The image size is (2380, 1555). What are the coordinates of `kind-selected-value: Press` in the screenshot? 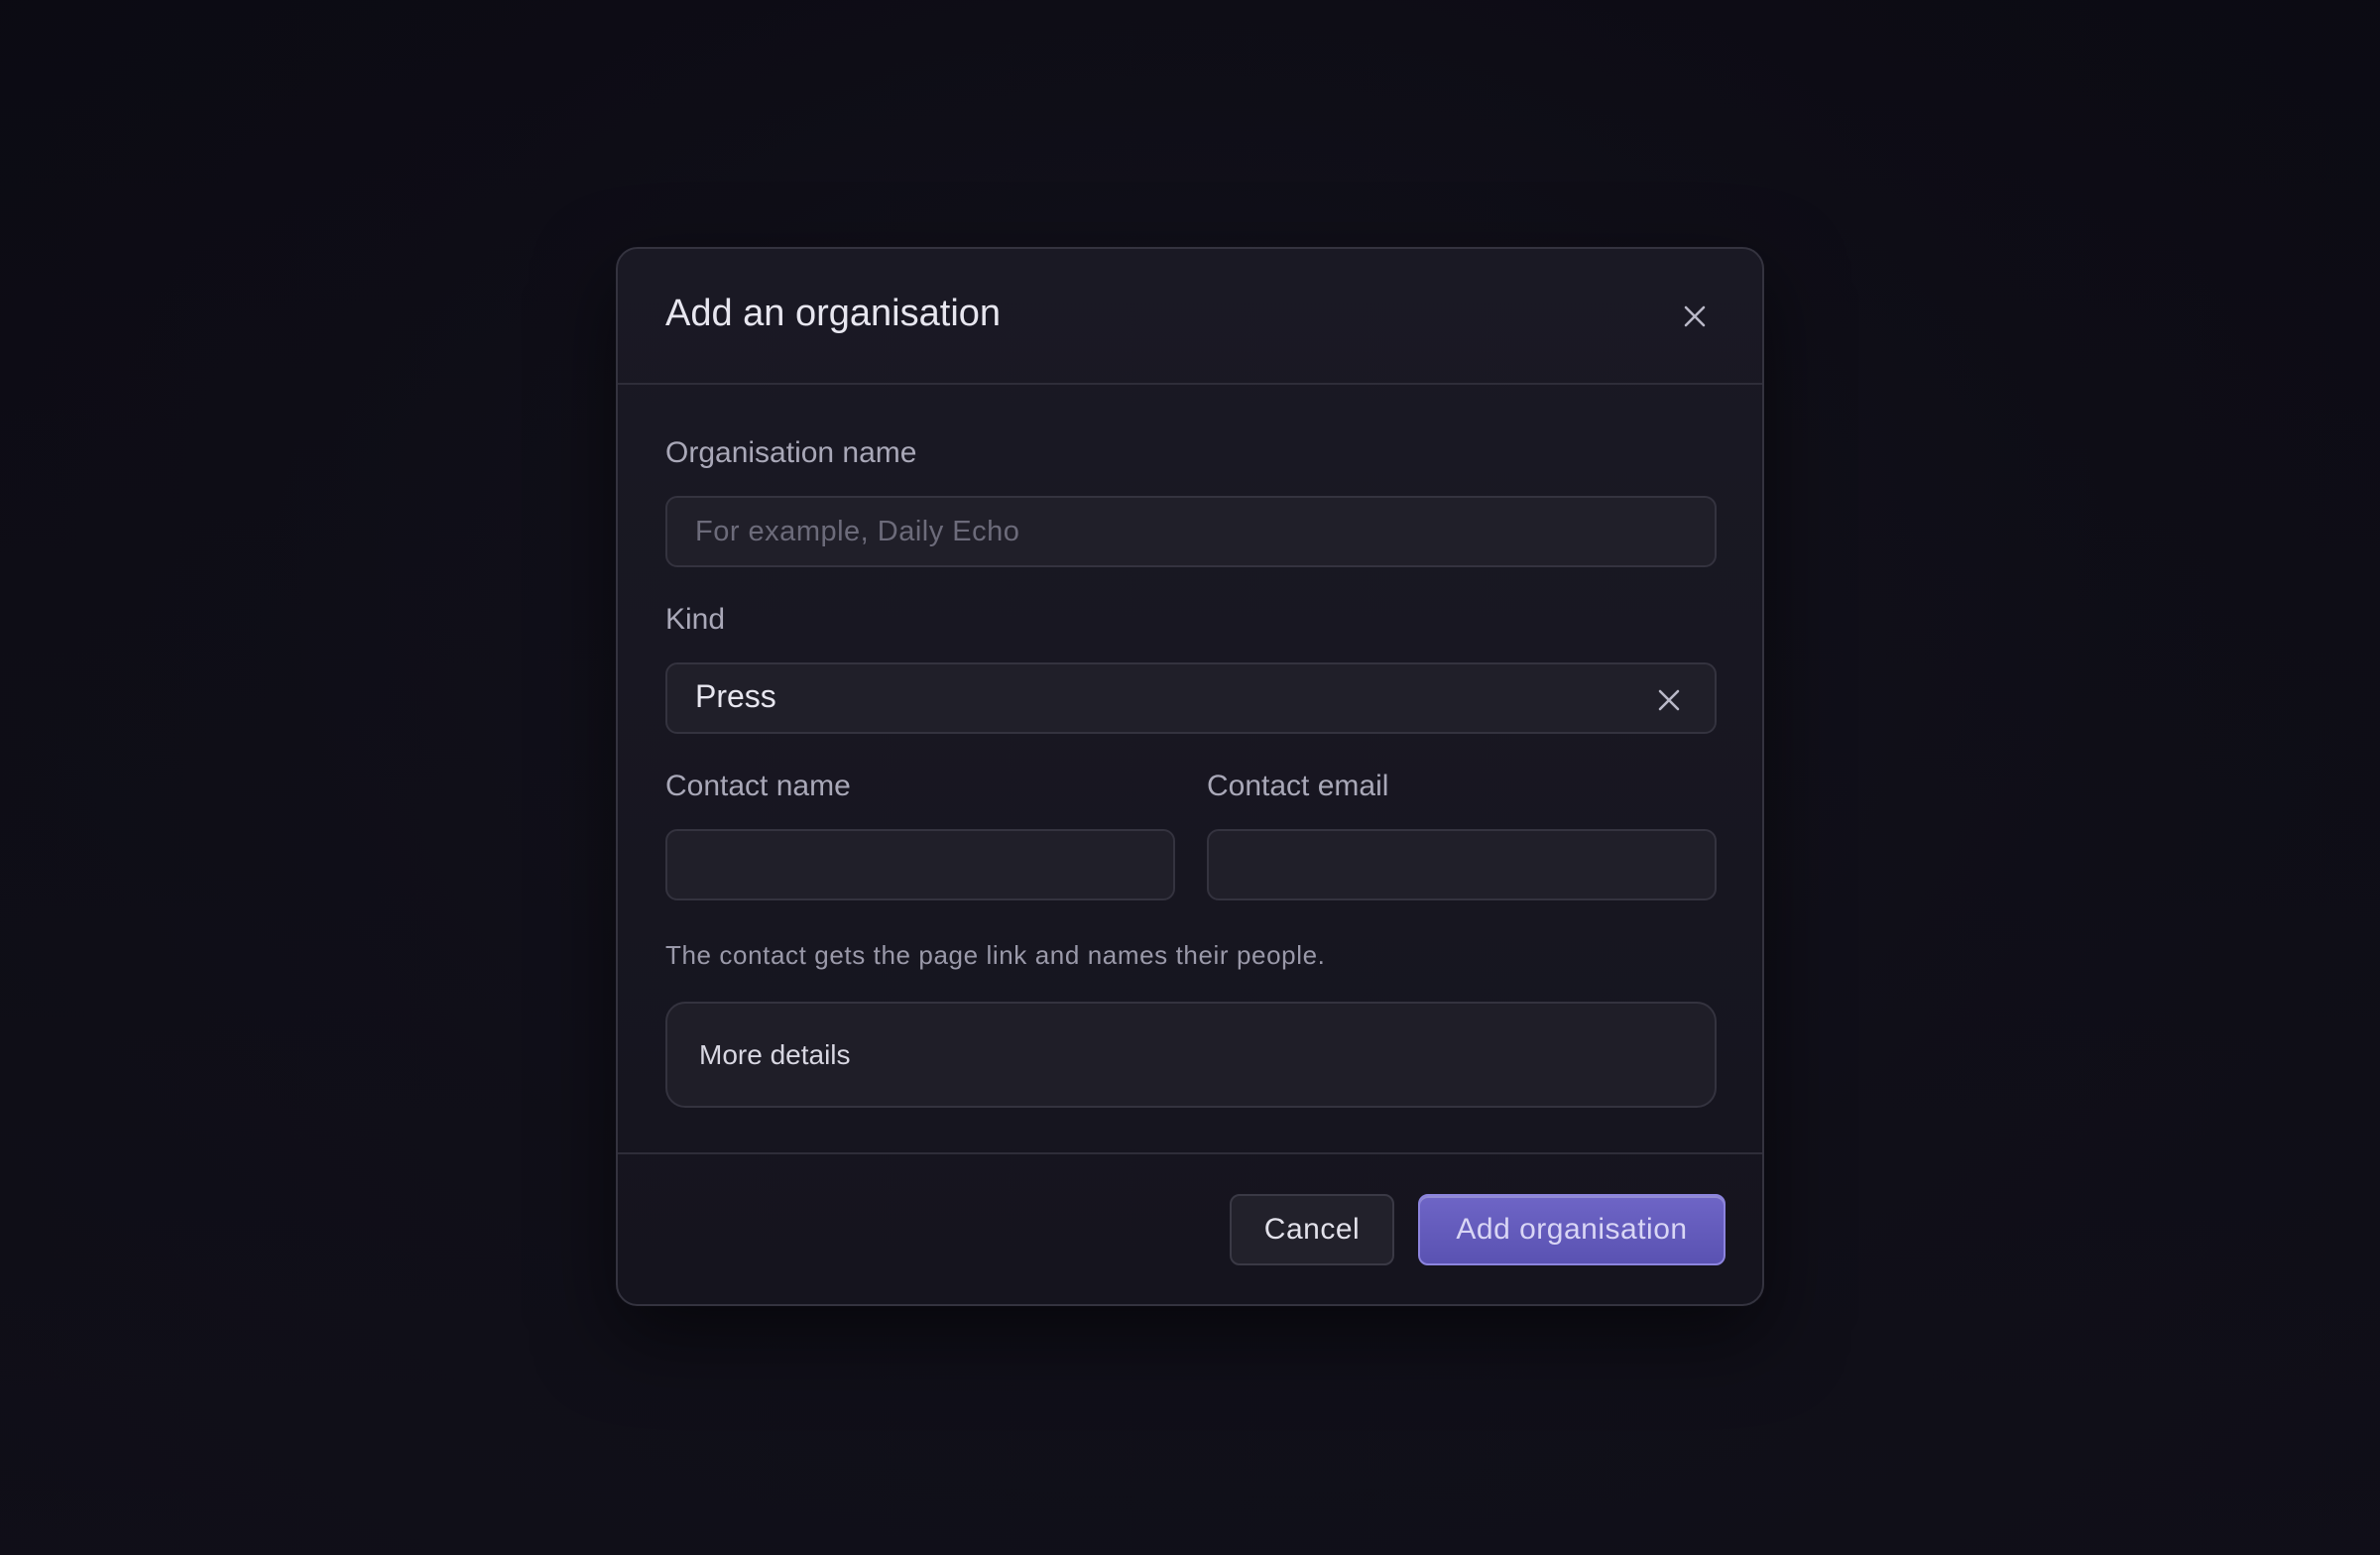 It's located at (735, 696).